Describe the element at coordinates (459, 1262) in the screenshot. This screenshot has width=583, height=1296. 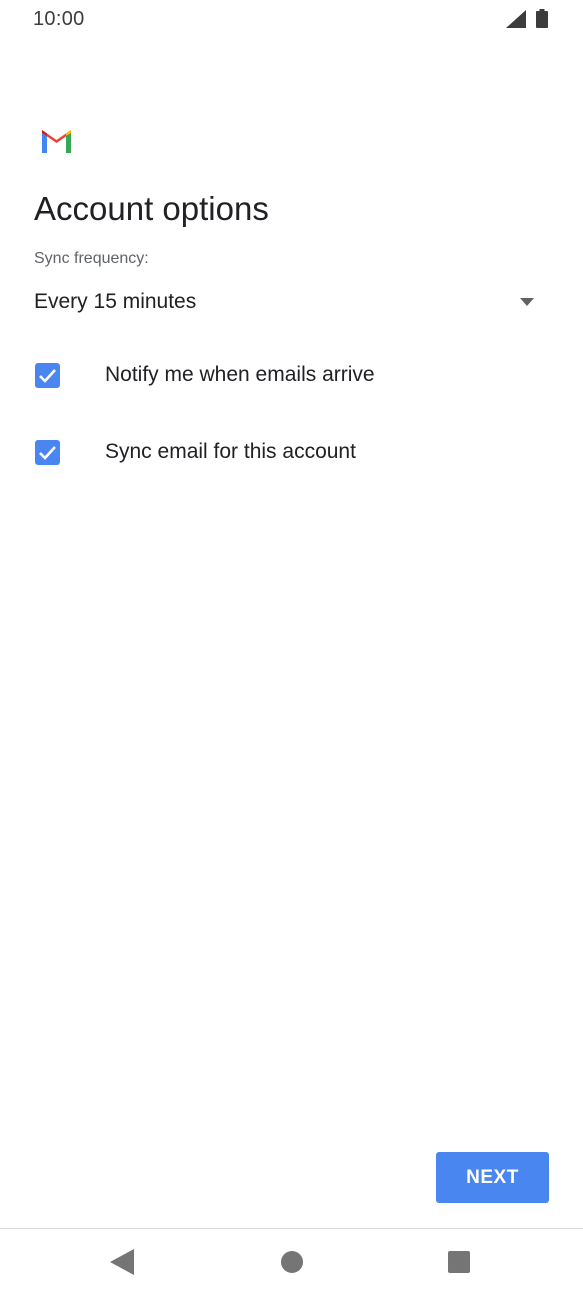
I see `recents-icon` at that location.